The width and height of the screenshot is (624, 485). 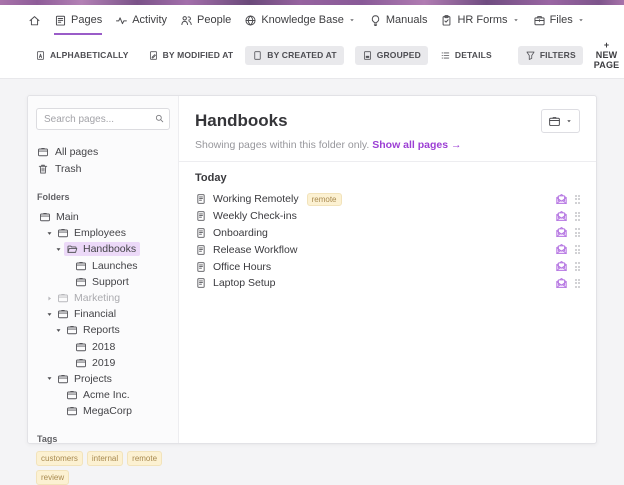 What do you see at coordinates (78, 20) in the screenshot?
I see `nav-item-pages: Pages` at bounding box center [78, 20].